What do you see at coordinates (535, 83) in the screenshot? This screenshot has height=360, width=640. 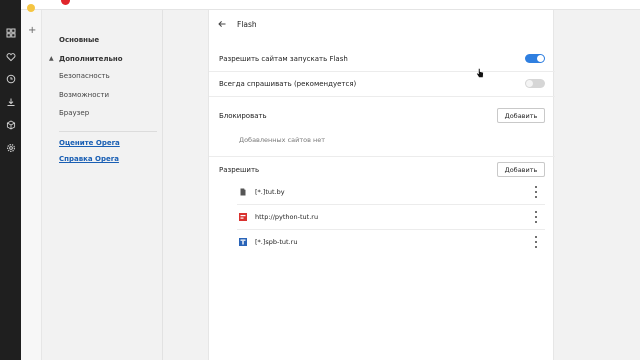 I see `always-ask-toggle` at bounding box center [535, 83].